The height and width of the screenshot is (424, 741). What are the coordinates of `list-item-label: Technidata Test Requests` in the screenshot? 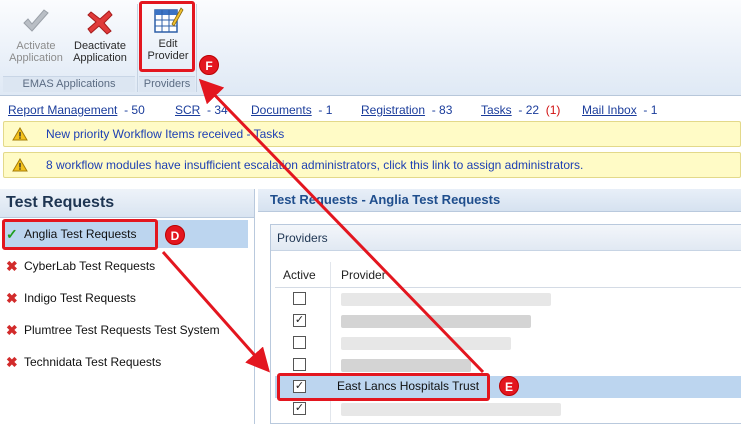 It's located at (93, 362).